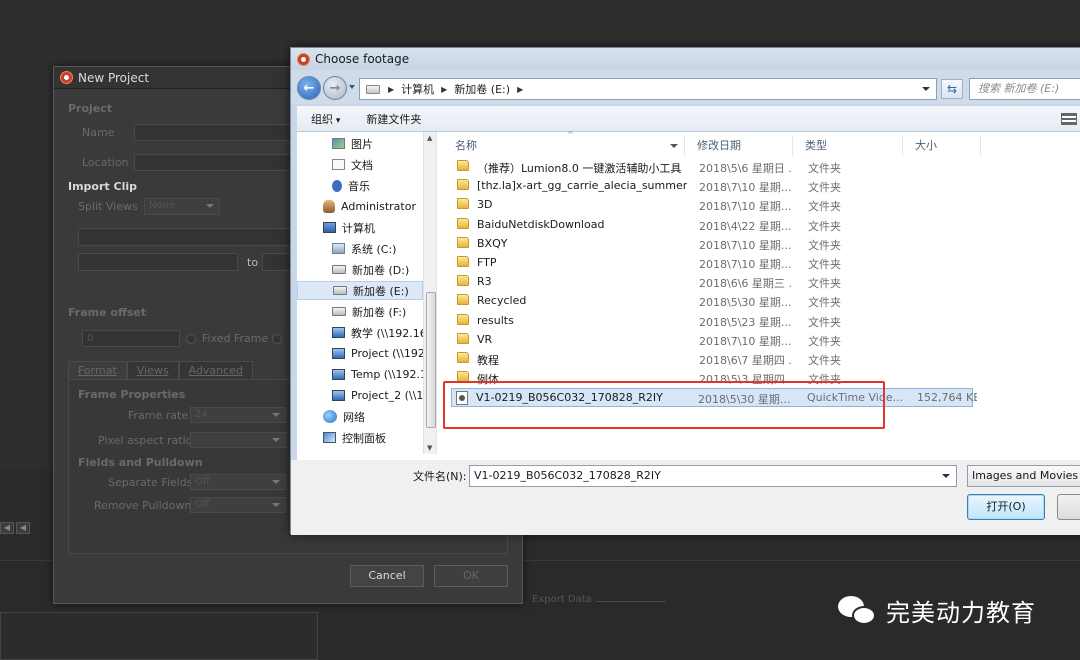 This screenshot has width=1080, height=660. I want to click on frame-rate-select: 24, so click(238, 415).